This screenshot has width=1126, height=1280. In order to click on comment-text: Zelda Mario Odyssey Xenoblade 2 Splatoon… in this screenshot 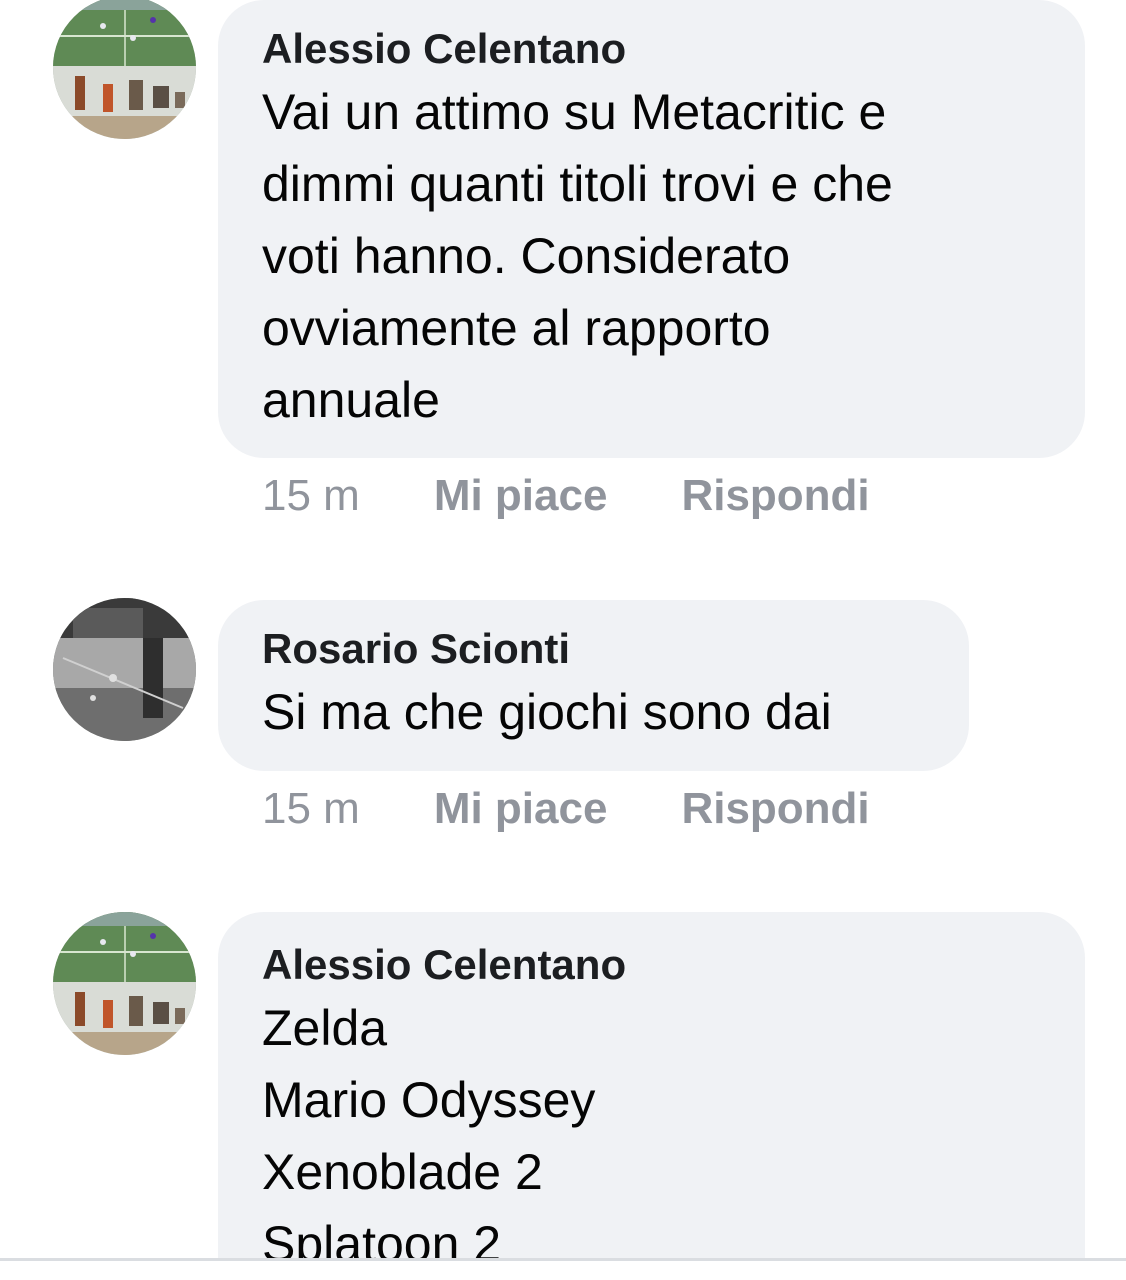, I will do `click(429, 1136)`.